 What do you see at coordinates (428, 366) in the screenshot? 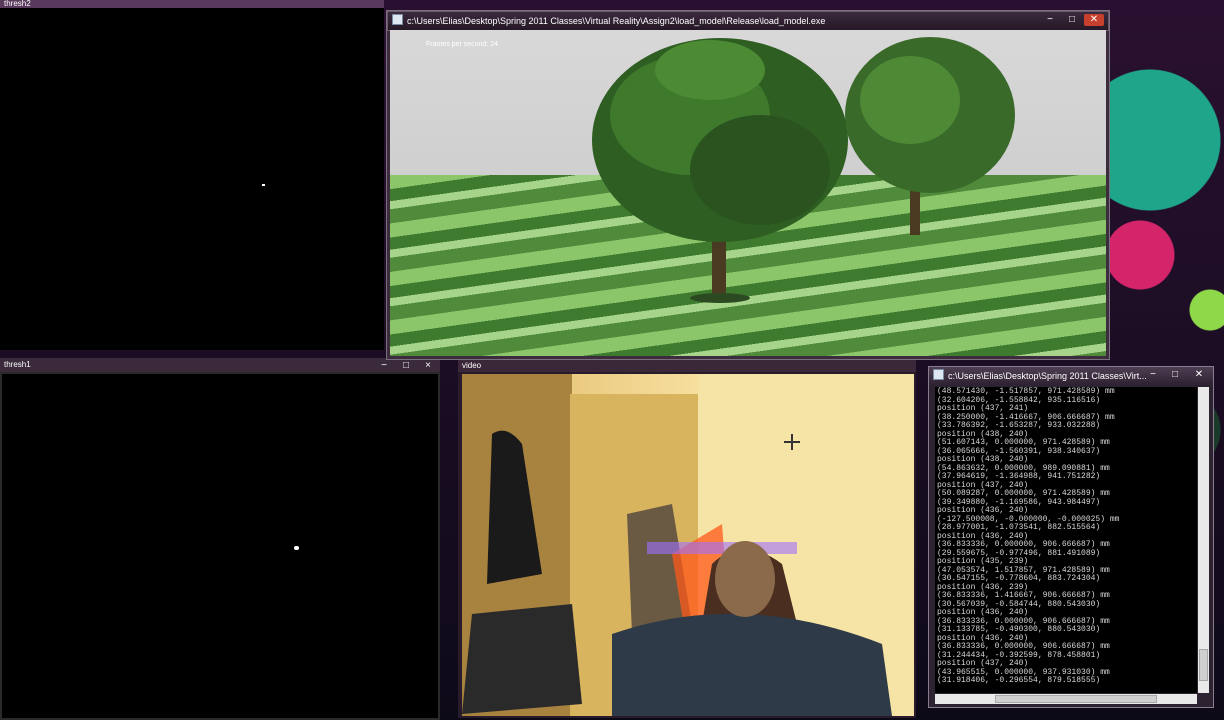
I see `thresh1-close-button: ×` at bounding box center [428, 366].